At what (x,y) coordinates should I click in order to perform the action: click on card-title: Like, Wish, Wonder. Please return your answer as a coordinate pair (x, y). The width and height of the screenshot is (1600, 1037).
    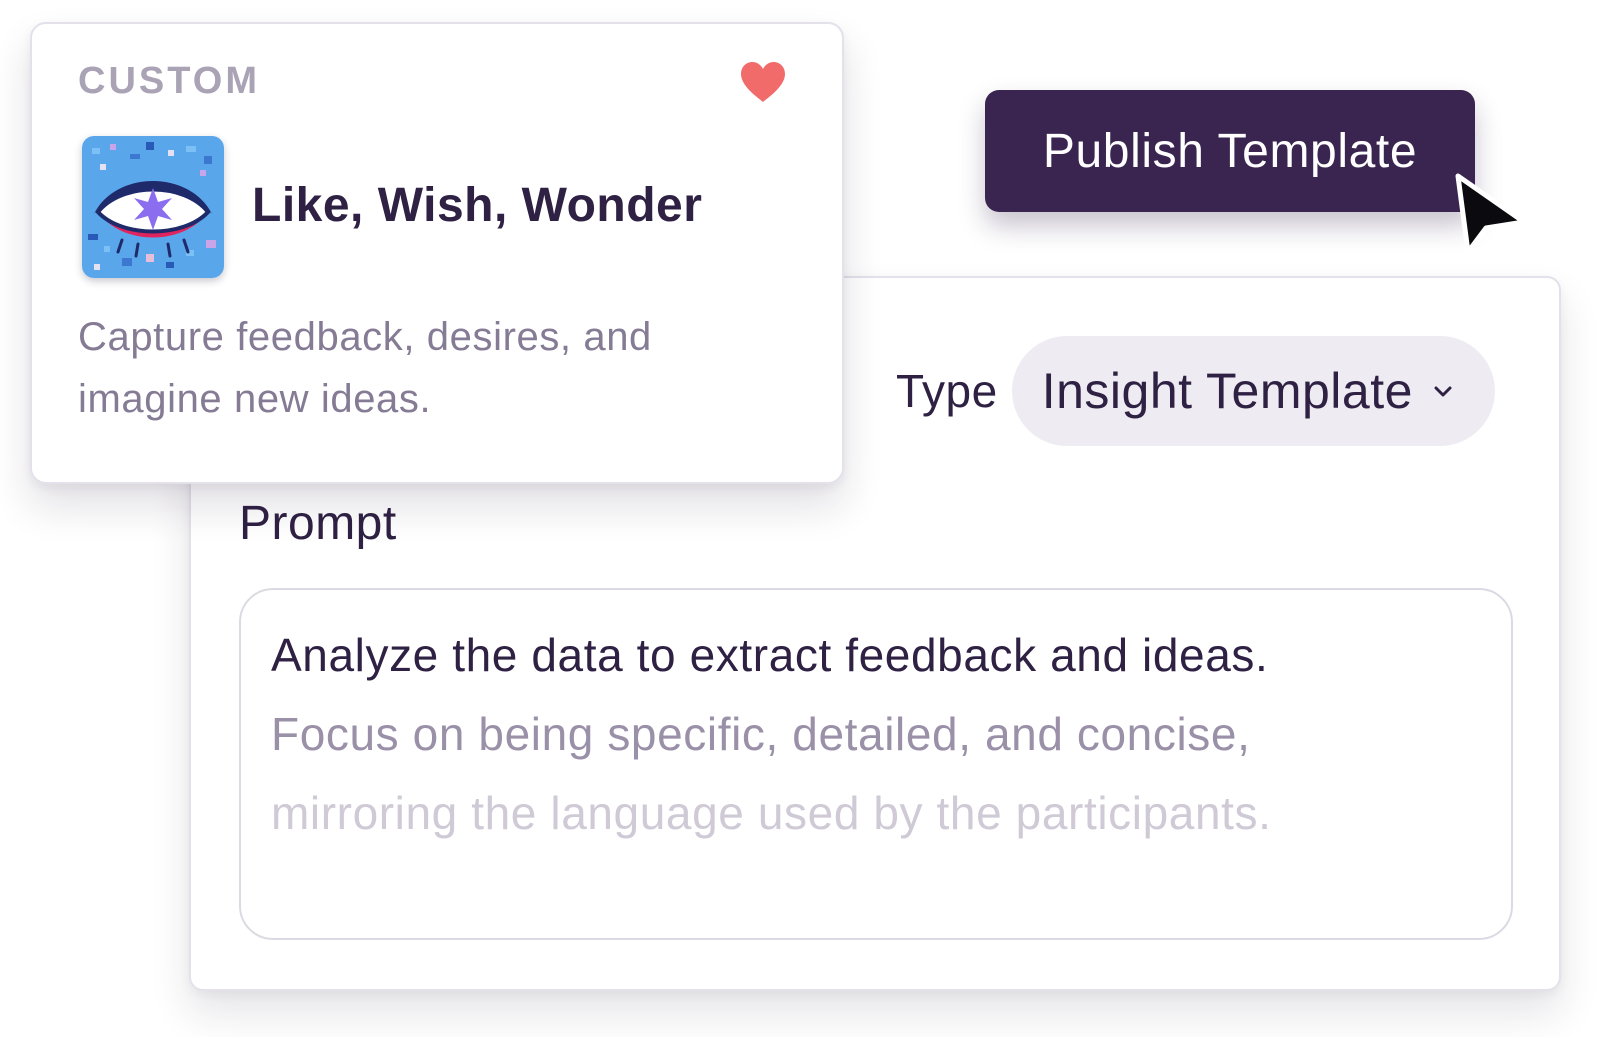
    Looking at the image, I should click on (477, 205).